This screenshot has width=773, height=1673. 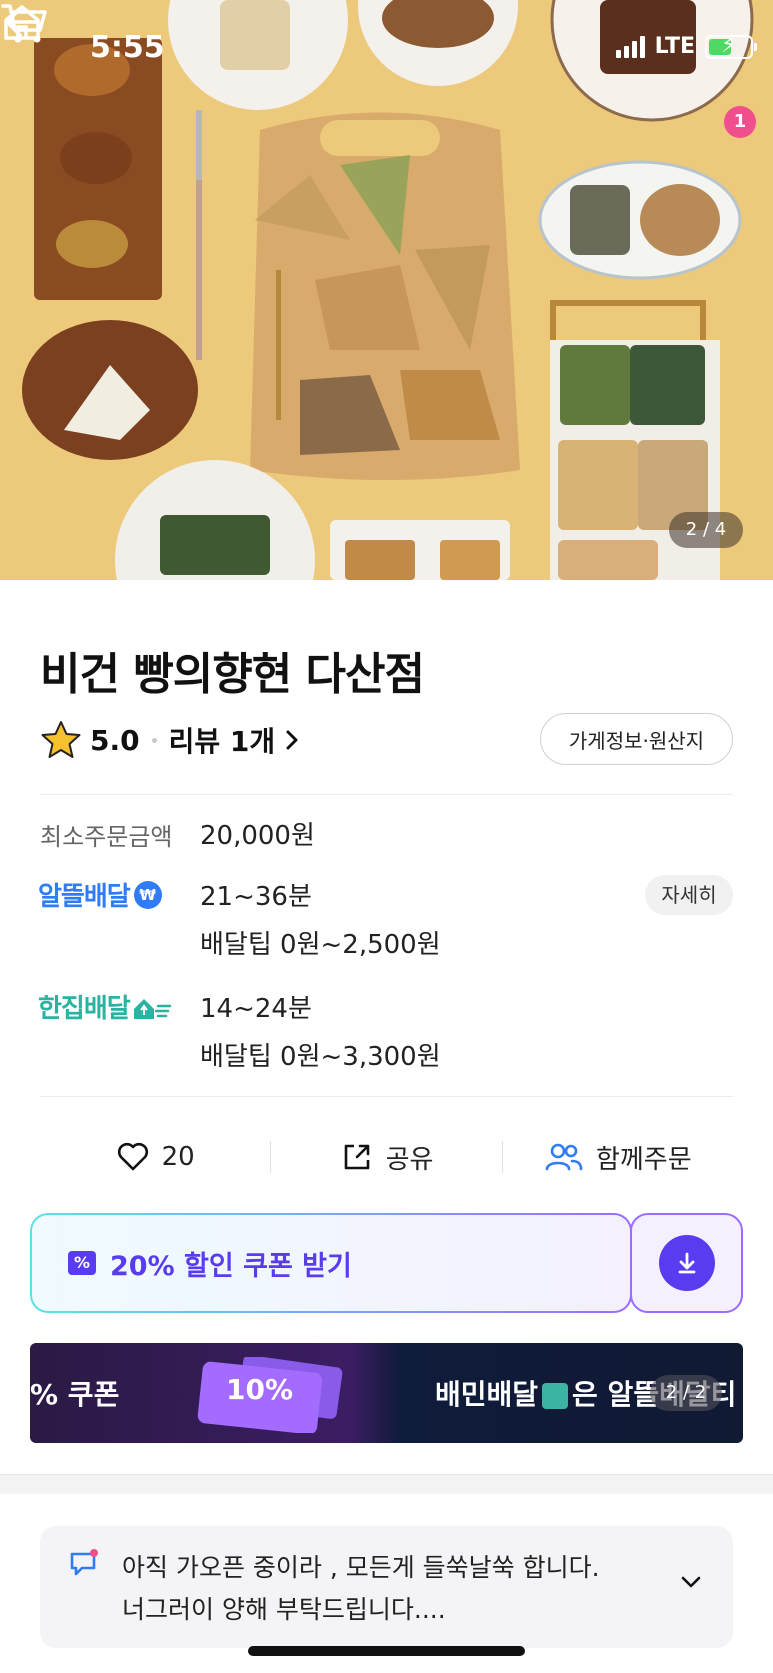 I want to click on banner-ticket-text: 10%, so click(x=260, y=1389).